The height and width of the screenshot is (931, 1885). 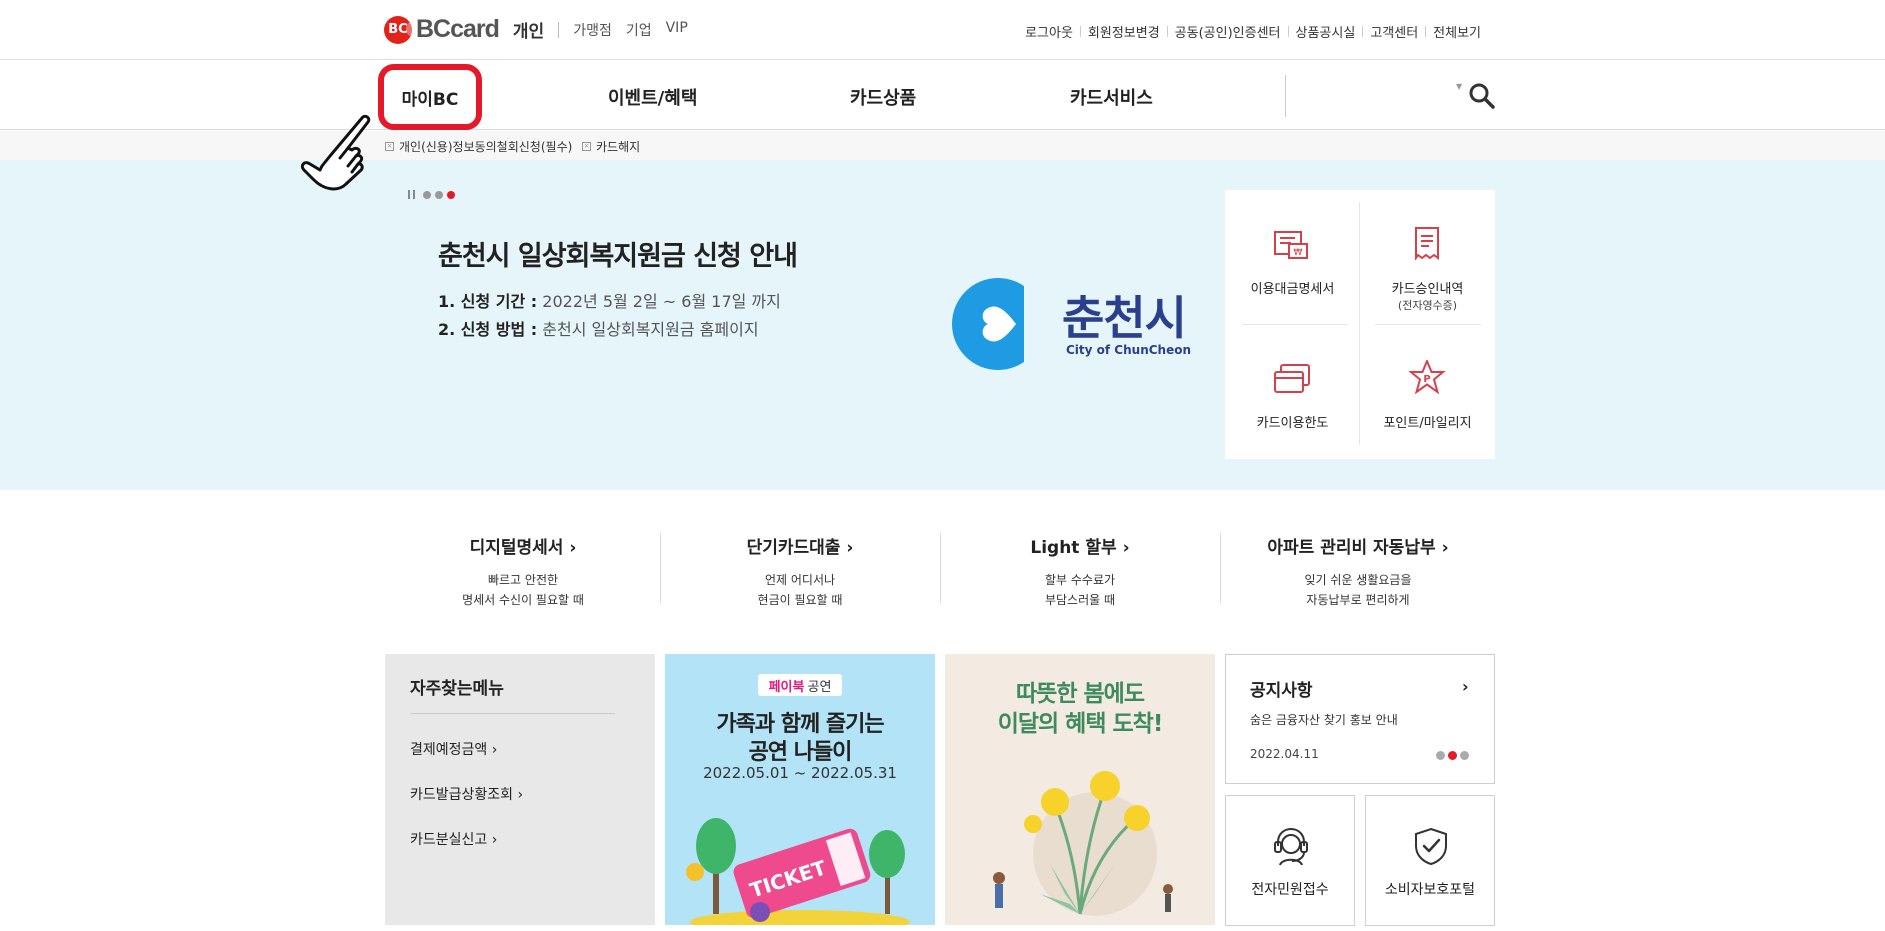 I want to click on consumer-protection-card: 소비자보호포털, so click(x=1430, y=860).